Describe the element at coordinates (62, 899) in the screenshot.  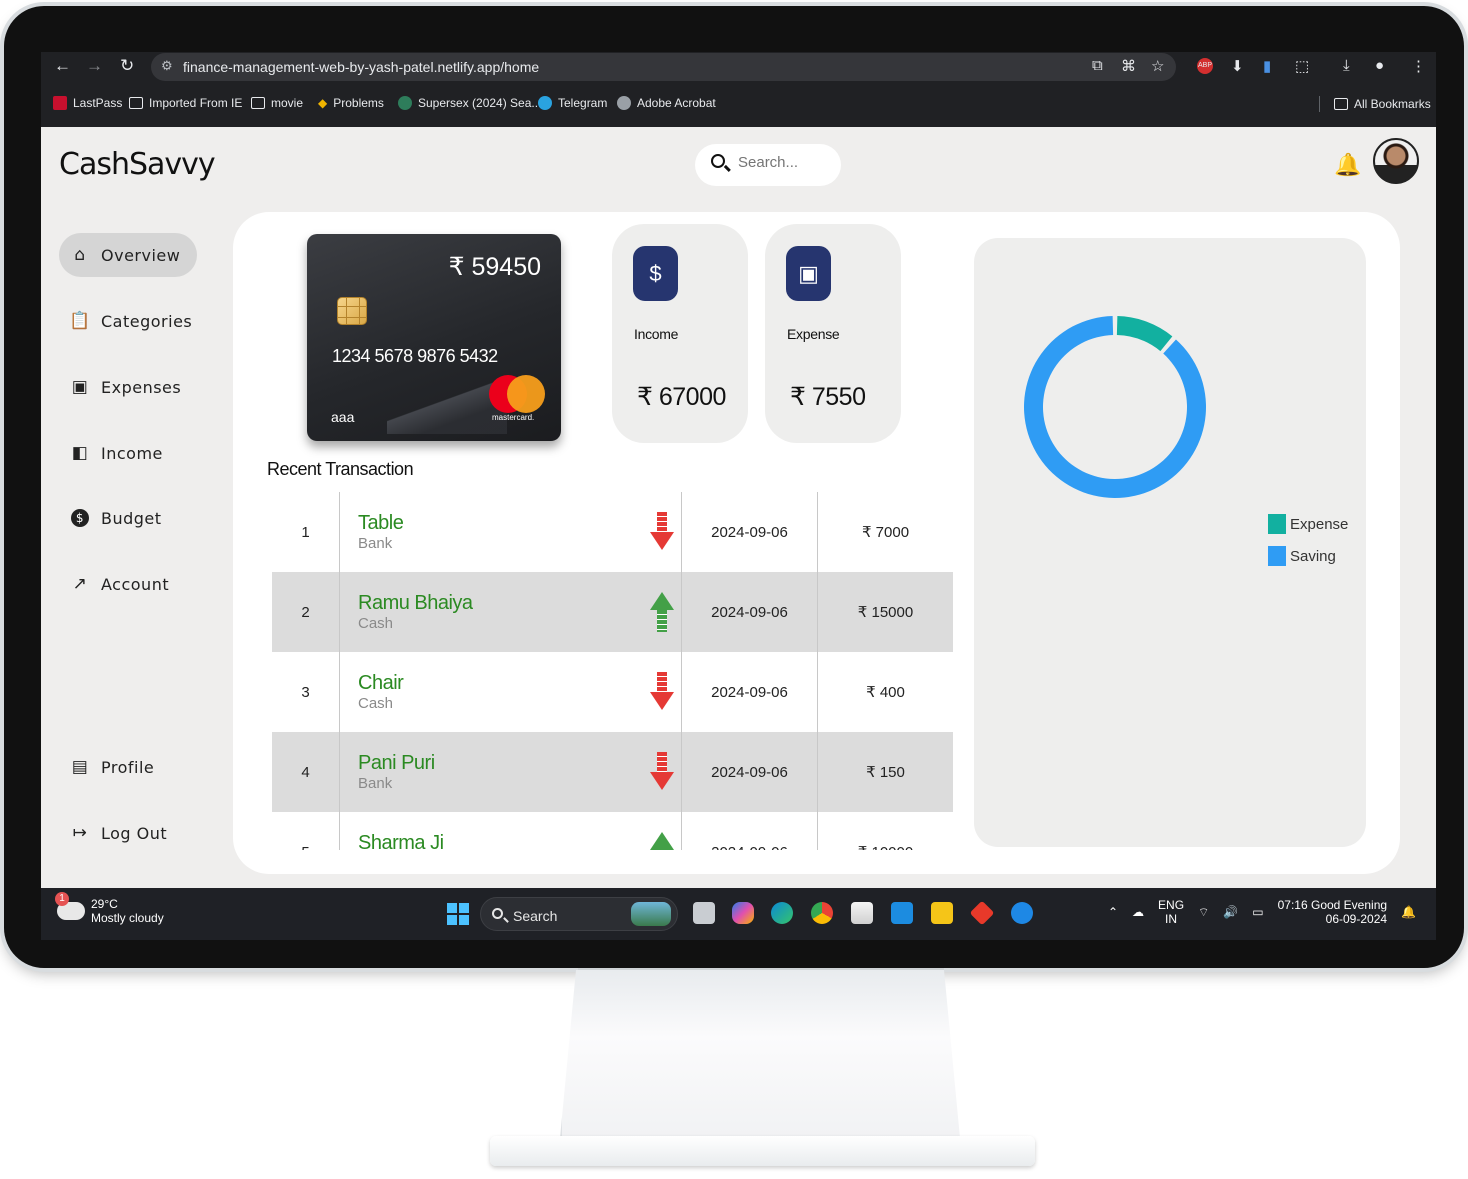
I see `notification-badge: 1` at that location.